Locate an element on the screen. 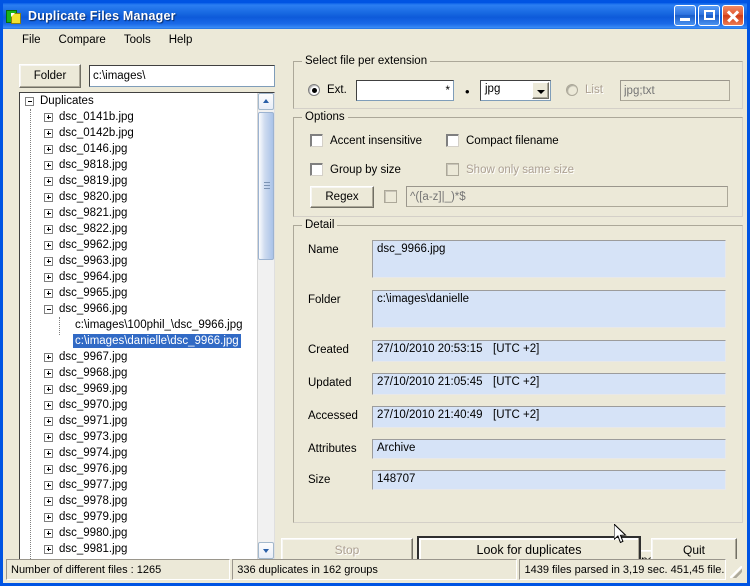  chevron-down-icon is located at coordinates (540, 90).